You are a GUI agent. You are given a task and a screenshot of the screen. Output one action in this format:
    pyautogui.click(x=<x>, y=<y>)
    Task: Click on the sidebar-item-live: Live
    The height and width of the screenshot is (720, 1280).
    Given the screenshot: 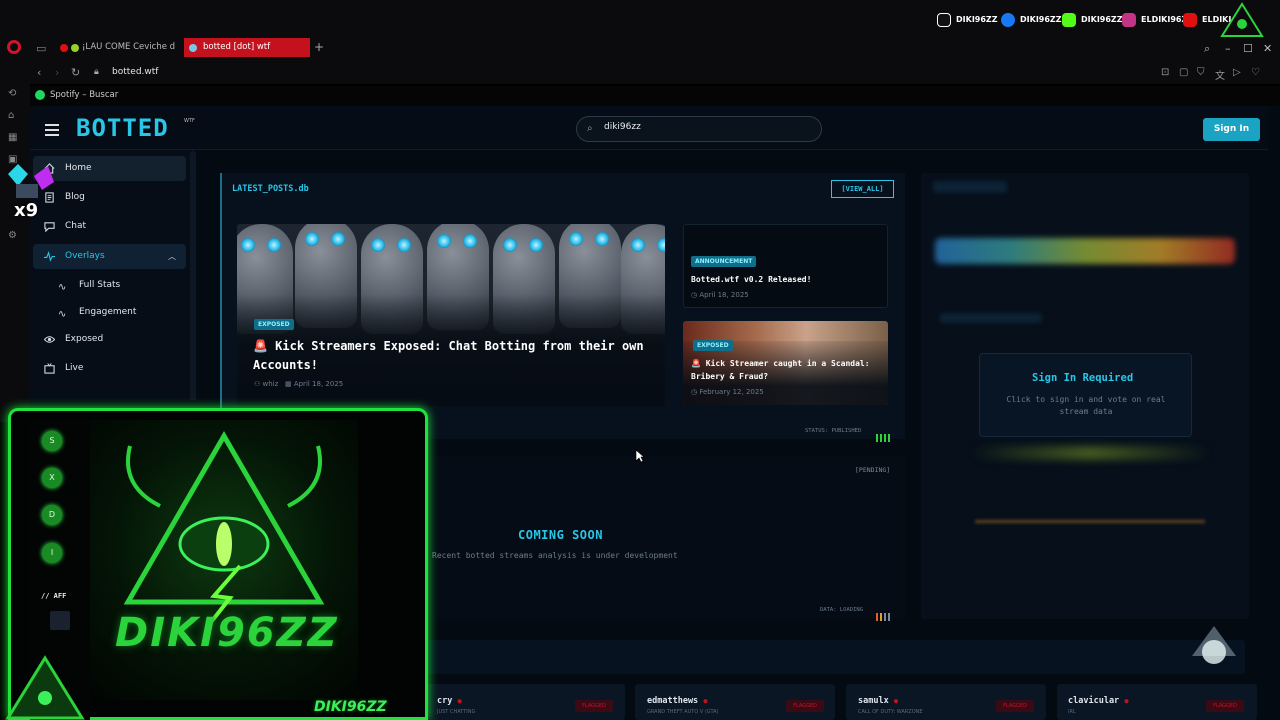 What is the action you would take?
    pyautogui.click(x=109, y=368)
    